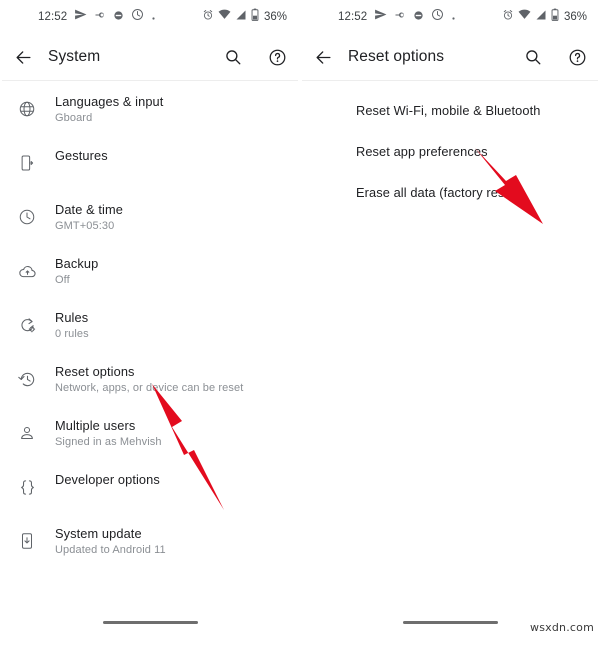 Image resolution: width=600 pixels, height=648 pixels. I want to click on list-item-title: Erase all data (factory reset), so click(438, 192).